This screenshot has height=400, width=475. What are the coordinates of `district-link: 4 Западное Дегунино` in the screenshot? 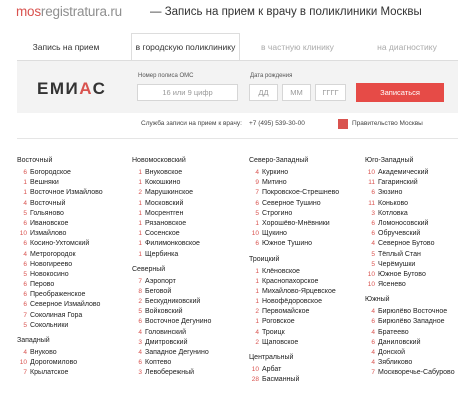 It's located at (189, 353).